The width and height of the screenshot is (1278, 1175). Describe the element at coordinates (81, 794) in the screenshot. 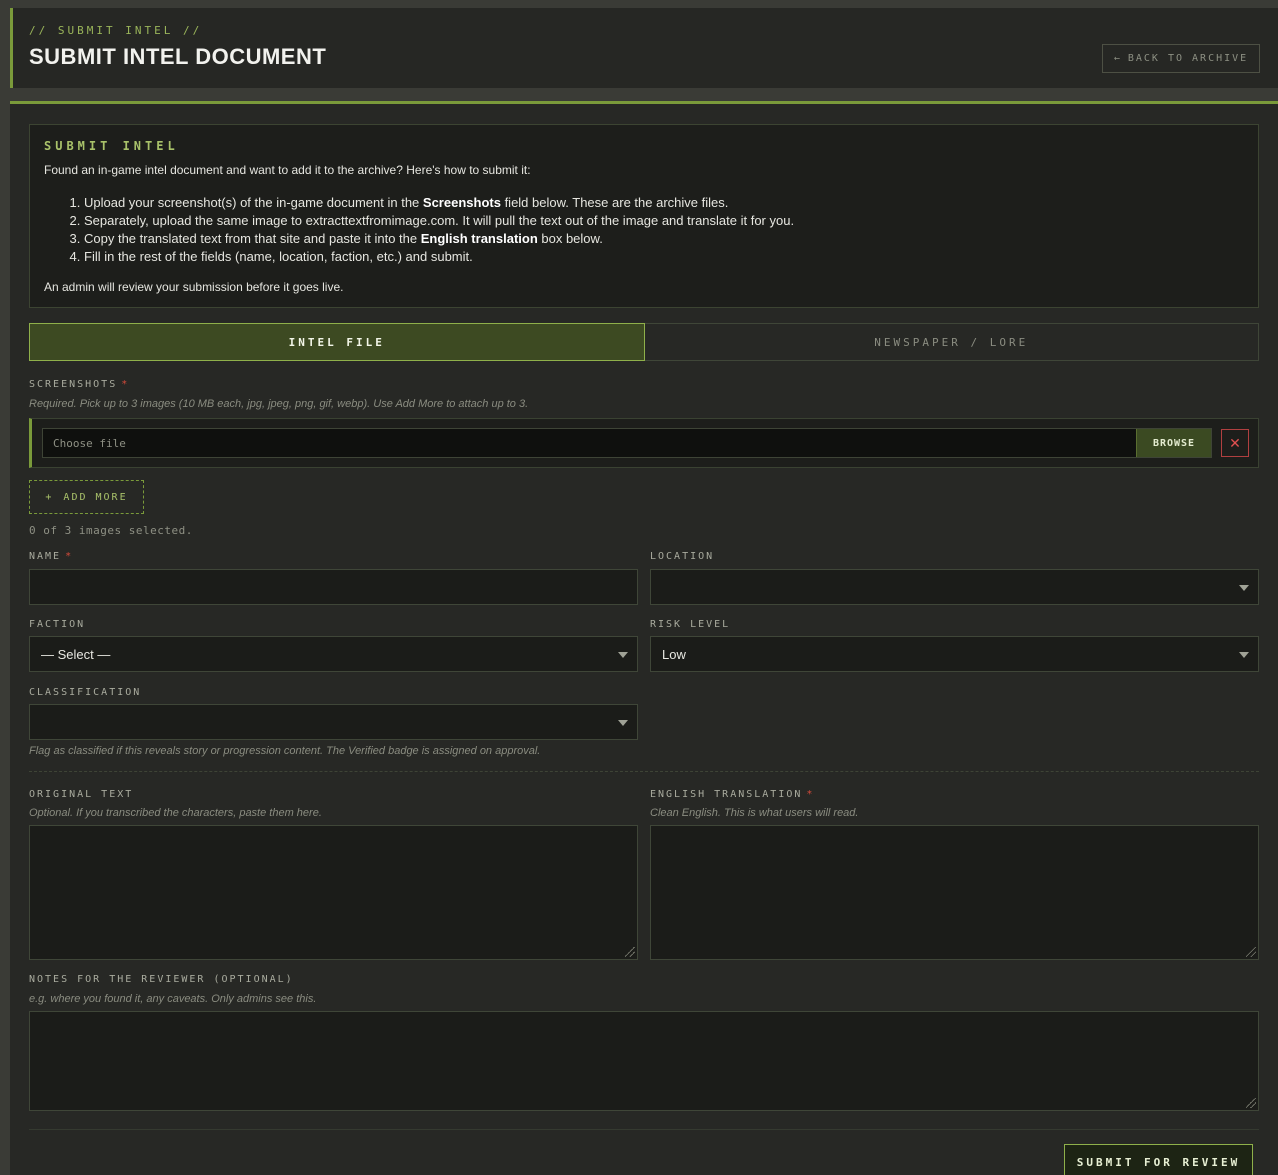

I see `original-text-label: ORIGINAL TEXT` at that location.